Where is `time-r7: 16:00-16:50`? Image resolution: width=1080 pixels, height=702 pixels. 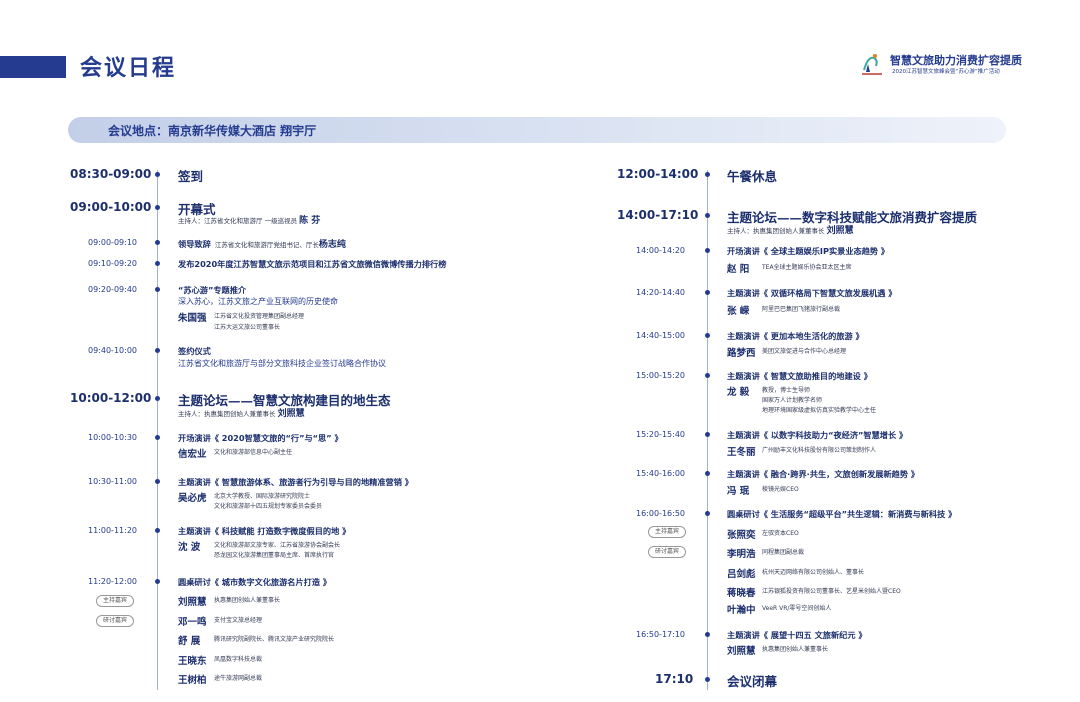
time-r7: 16:00-16:50 is located at coordinates (660, 513).